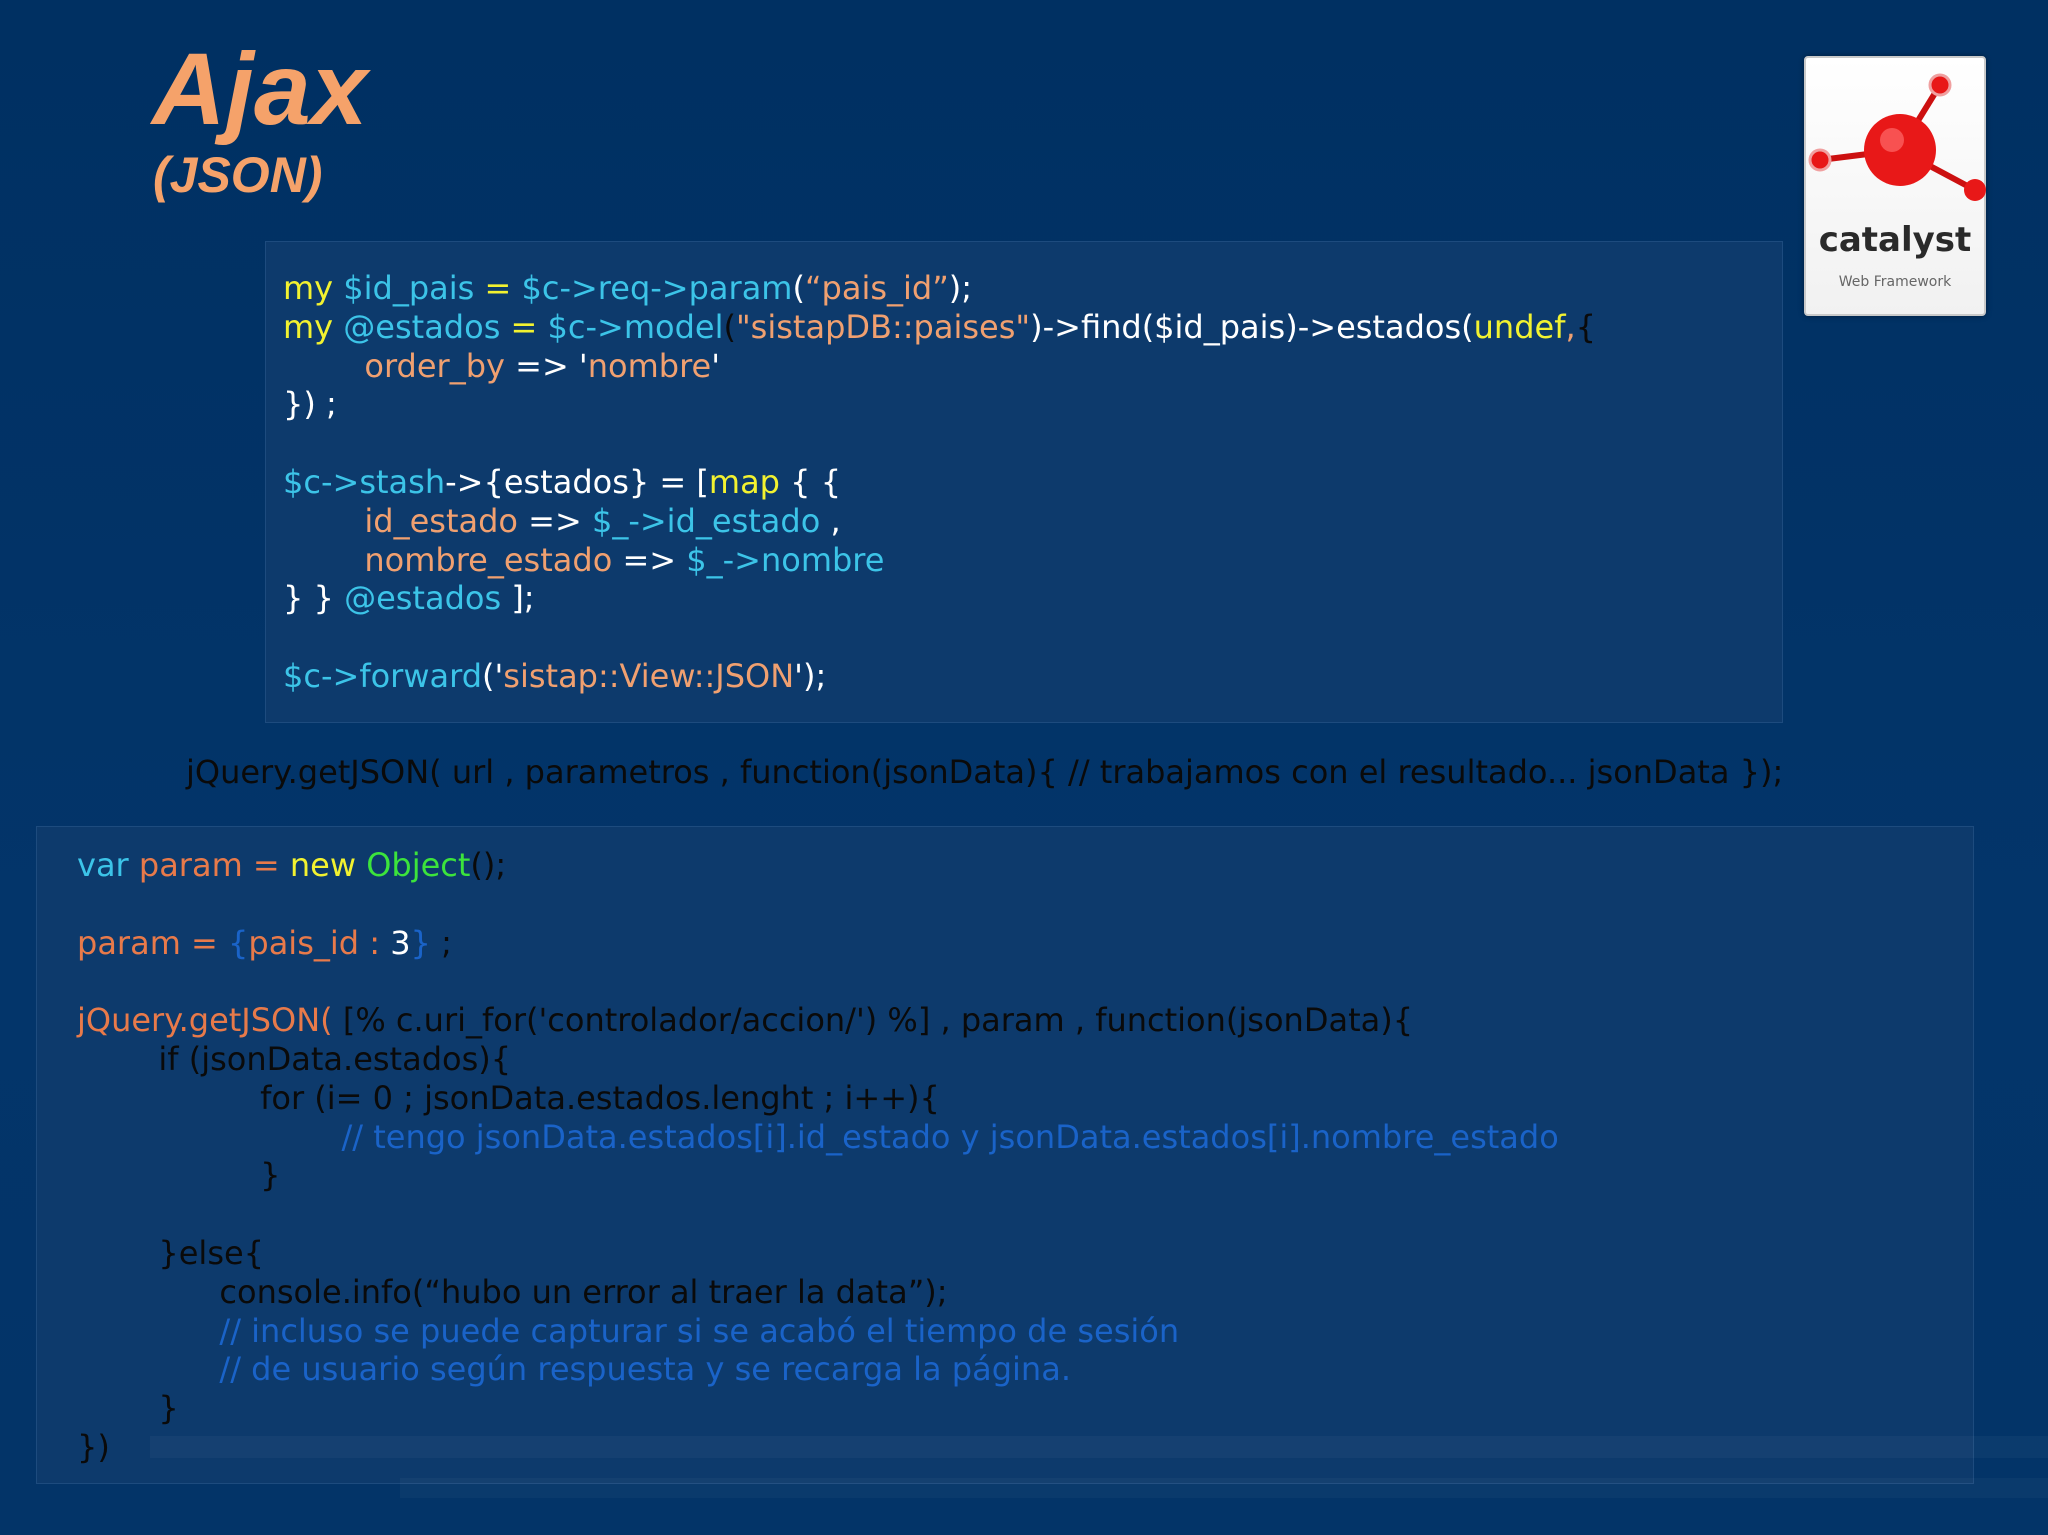 The width and height of the screenshot is (2048, 1535). What do you see at coordinates (810, 481) in the screenshot?
I see `code-token: { {` at bounding box center [810, 481].